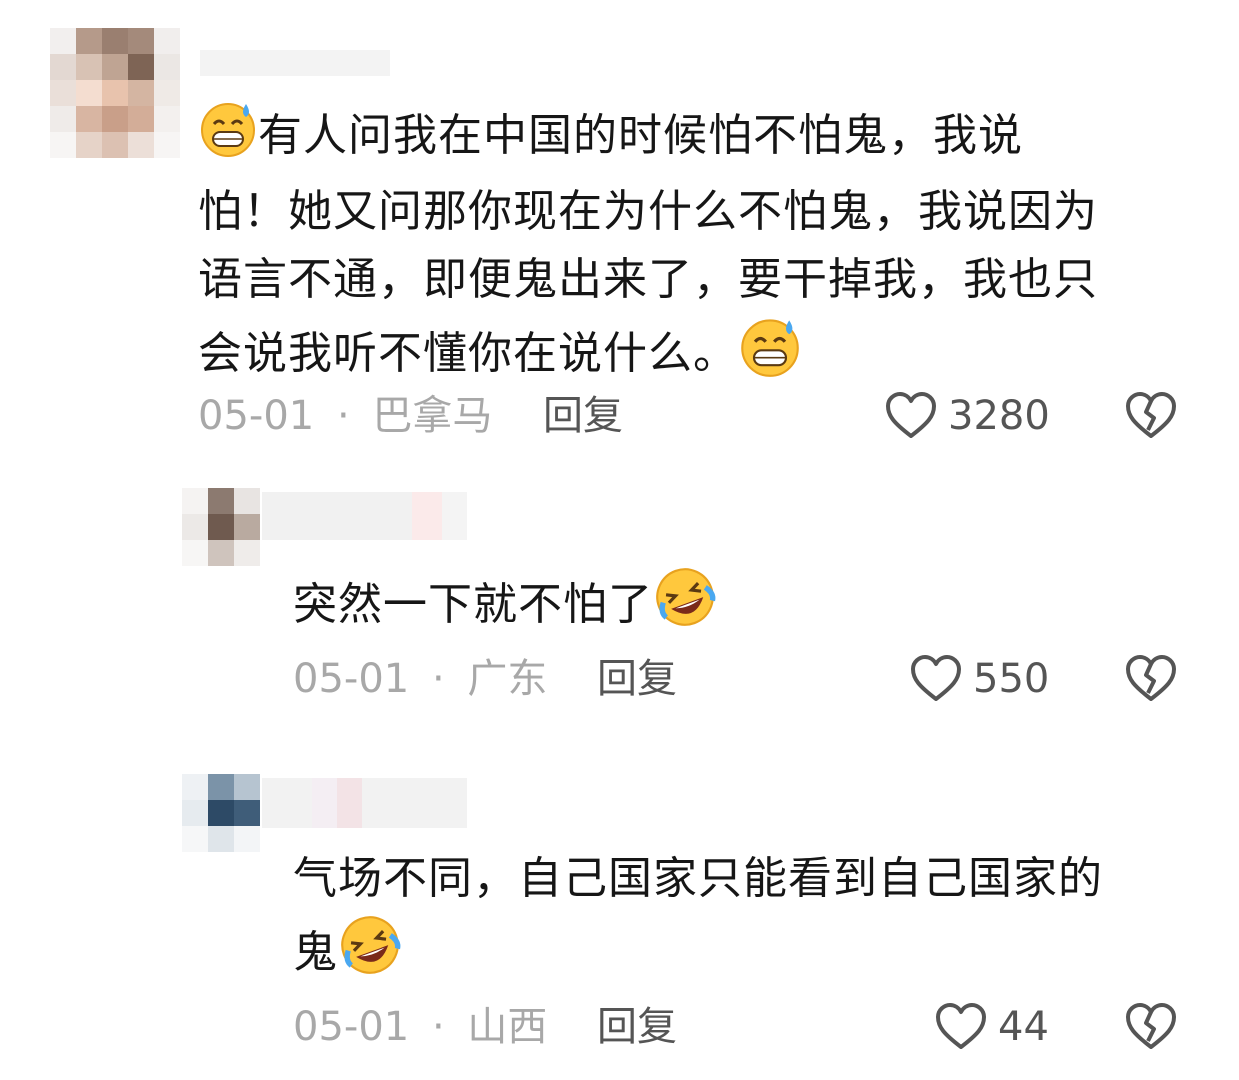  Describe the element at coordinates (345, 416) in the screenshot. I see `comment-meta: 05-01 · 巴拿马` at that location.